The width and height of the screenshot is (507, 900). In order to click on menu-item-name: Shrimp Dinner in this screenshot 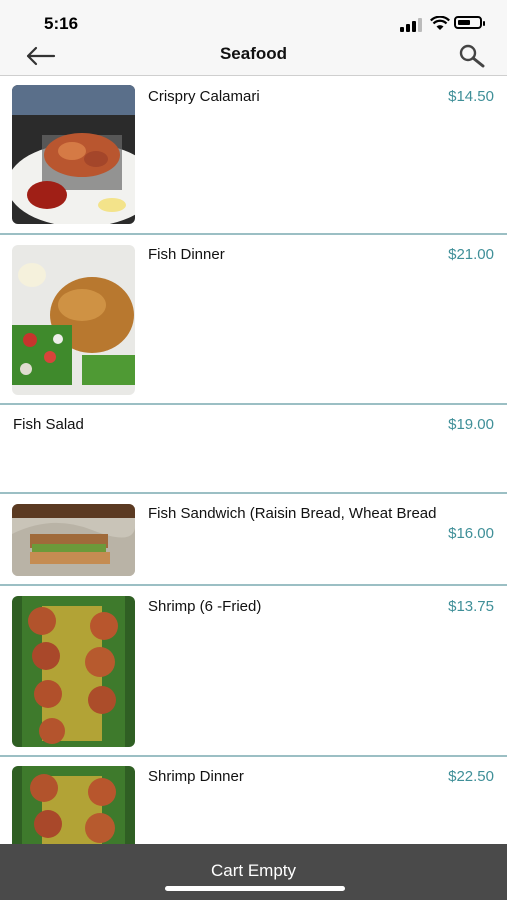, I will do `click(196, 776)`.